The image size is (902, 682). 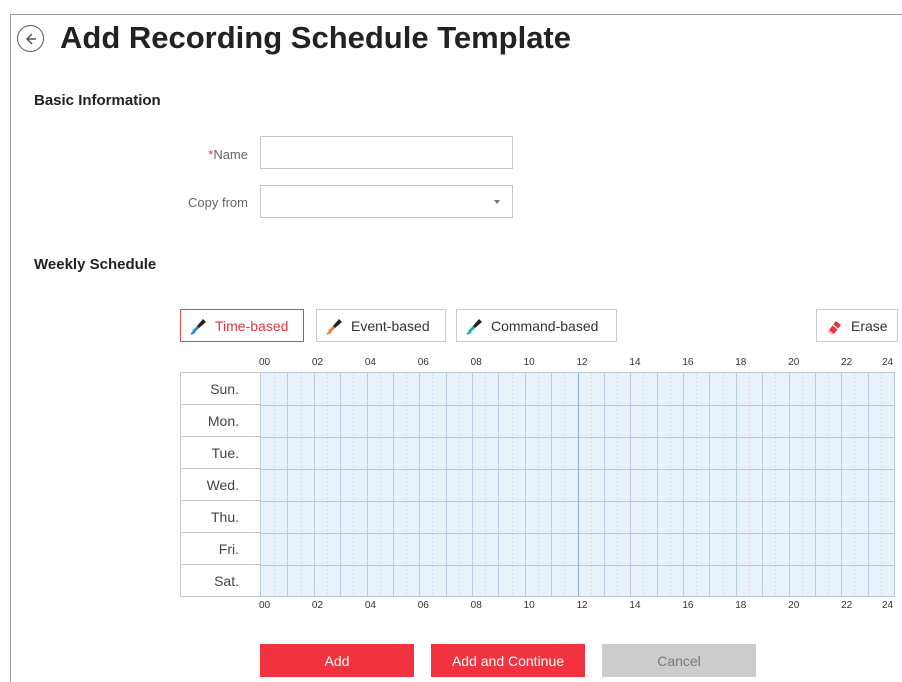 I want to click on page-title: Add Recording Schedule Template, so click(x=316, y=37).